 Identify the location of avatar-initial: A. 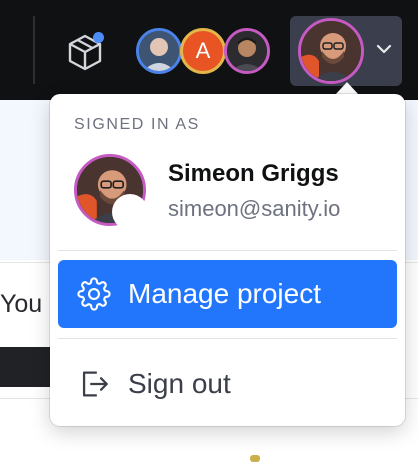
(203, 50).